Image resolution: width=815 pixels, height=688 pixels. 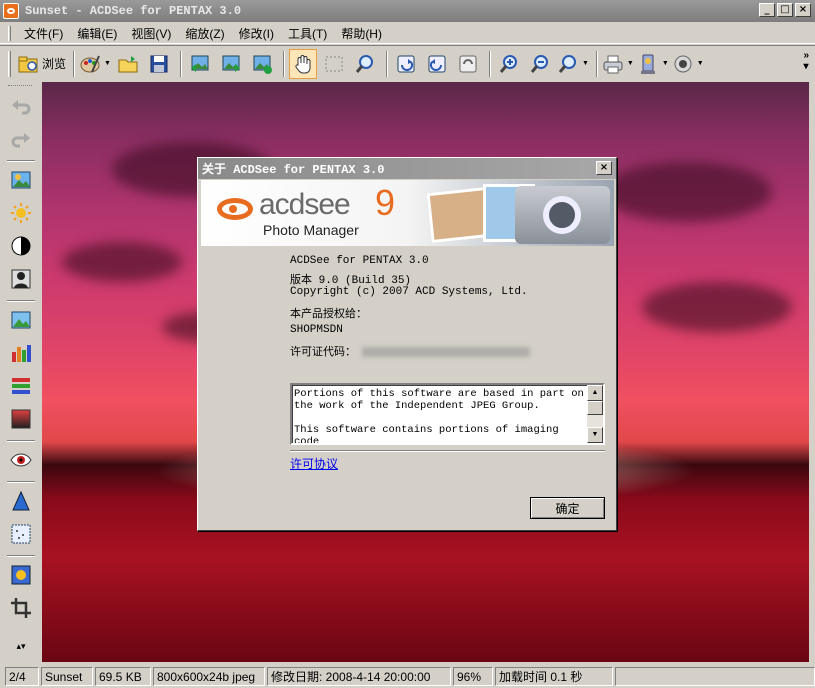 What do you see at coordinates (806, 61) in the screenshot?
I see `toolbar-overflow-icon: » ▾` at bounding box center [806, 61].